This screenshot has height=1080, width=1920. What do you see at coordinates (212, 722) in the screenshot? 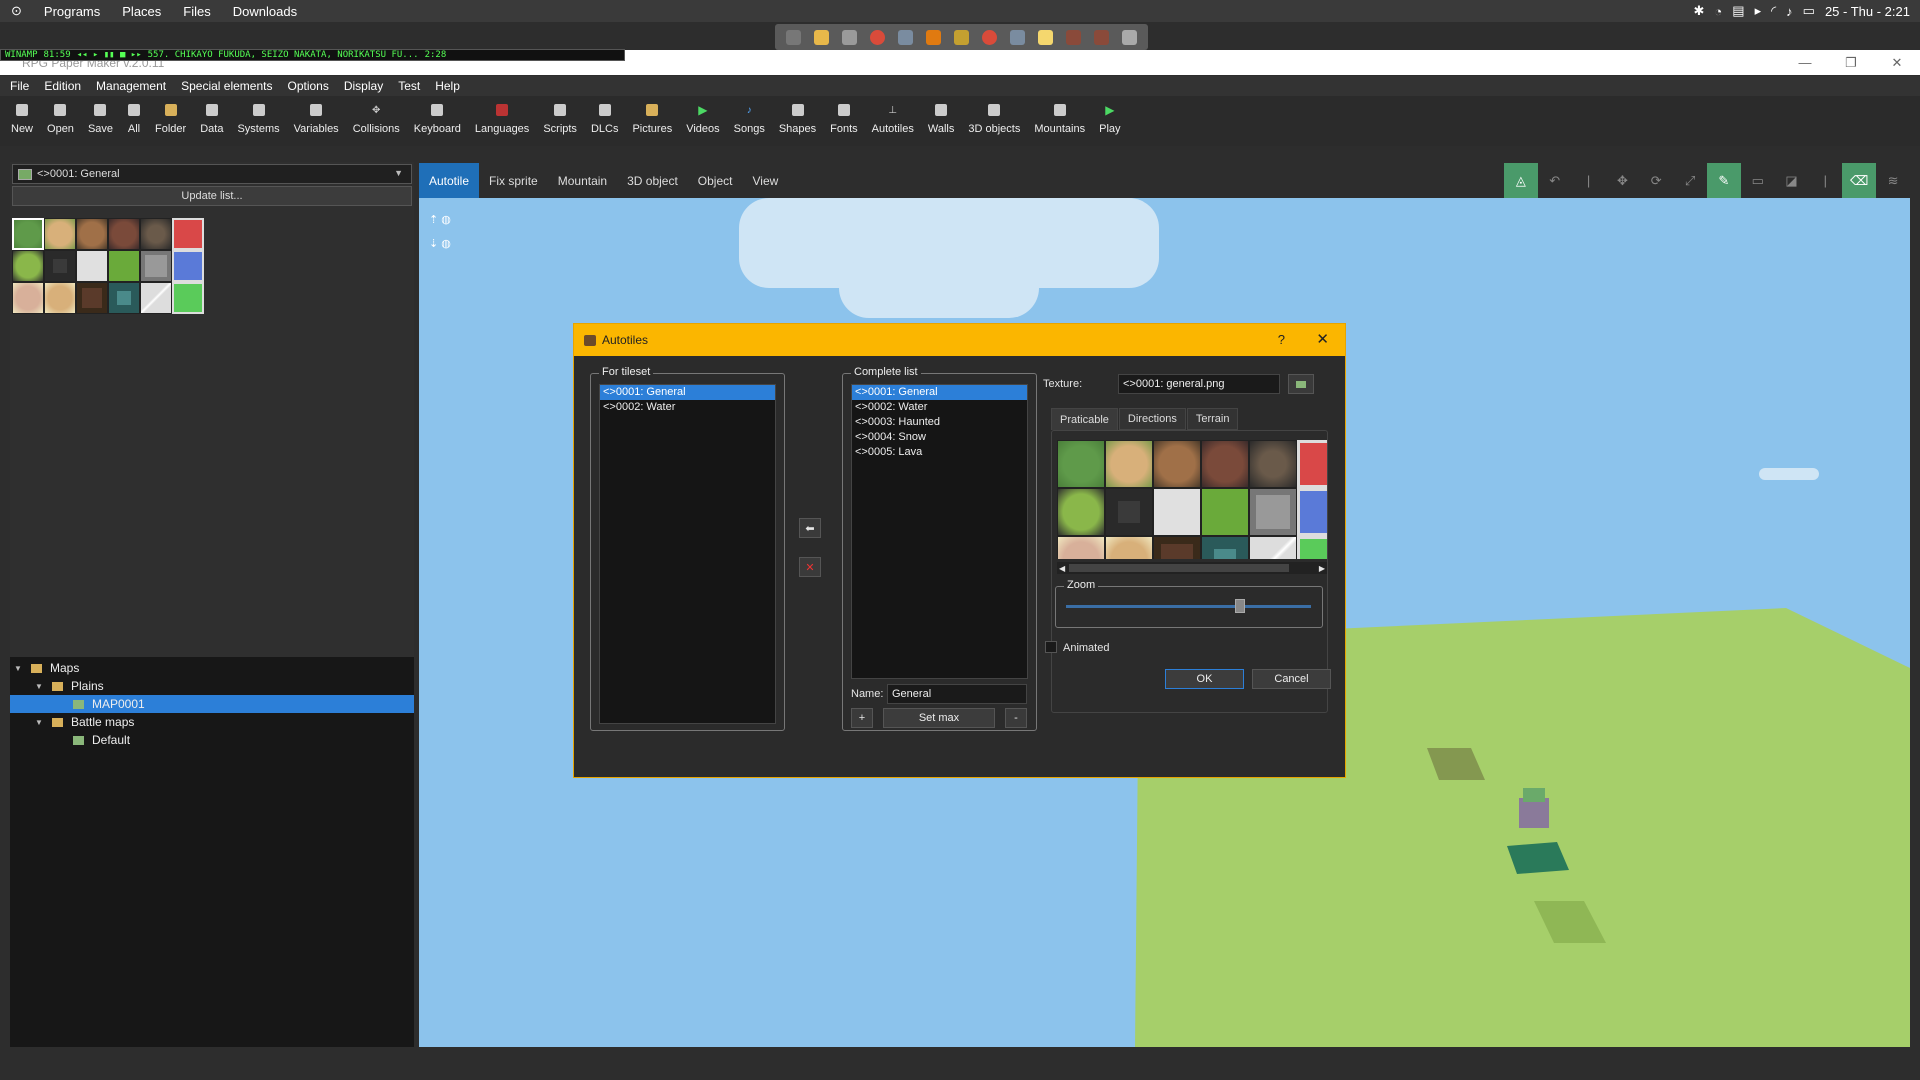
I see `tree-node-battle-maps: ▼ Battle maps` at bounding box center [212, 722].